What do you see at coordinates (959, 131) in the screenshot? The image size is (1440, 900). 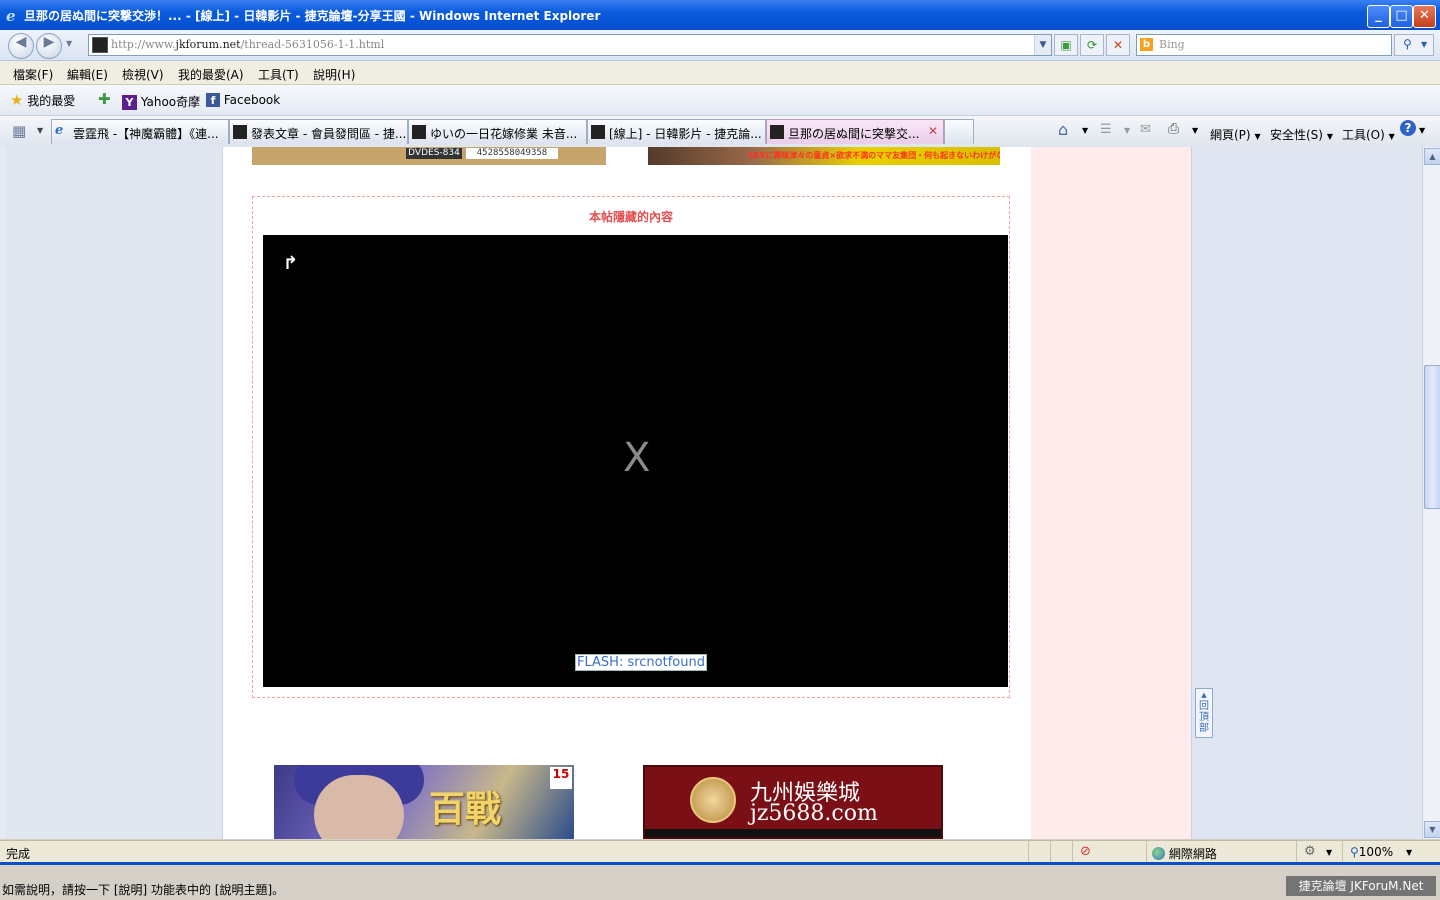 I see `new-tab-button` at bounding box center [959, 131].